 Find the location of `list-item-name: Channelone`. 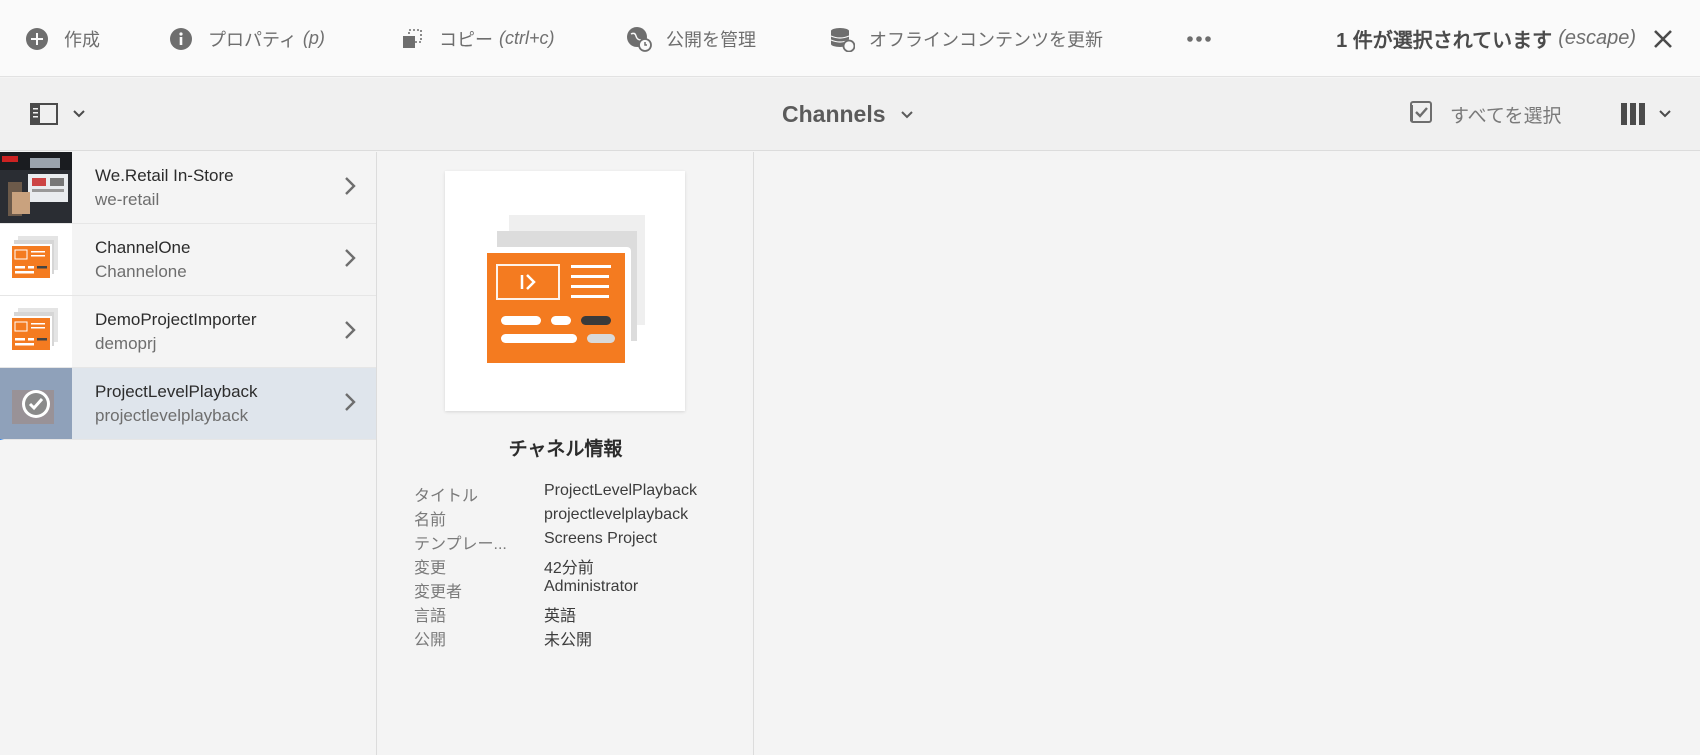

list-item-name: Channelone is located at coordinates (141, 271).